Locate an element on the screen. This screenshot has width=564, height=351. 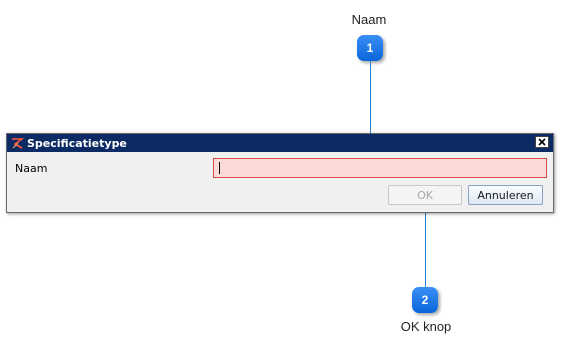
callout-badge-2: 2 is located at coordinates (425, 300).